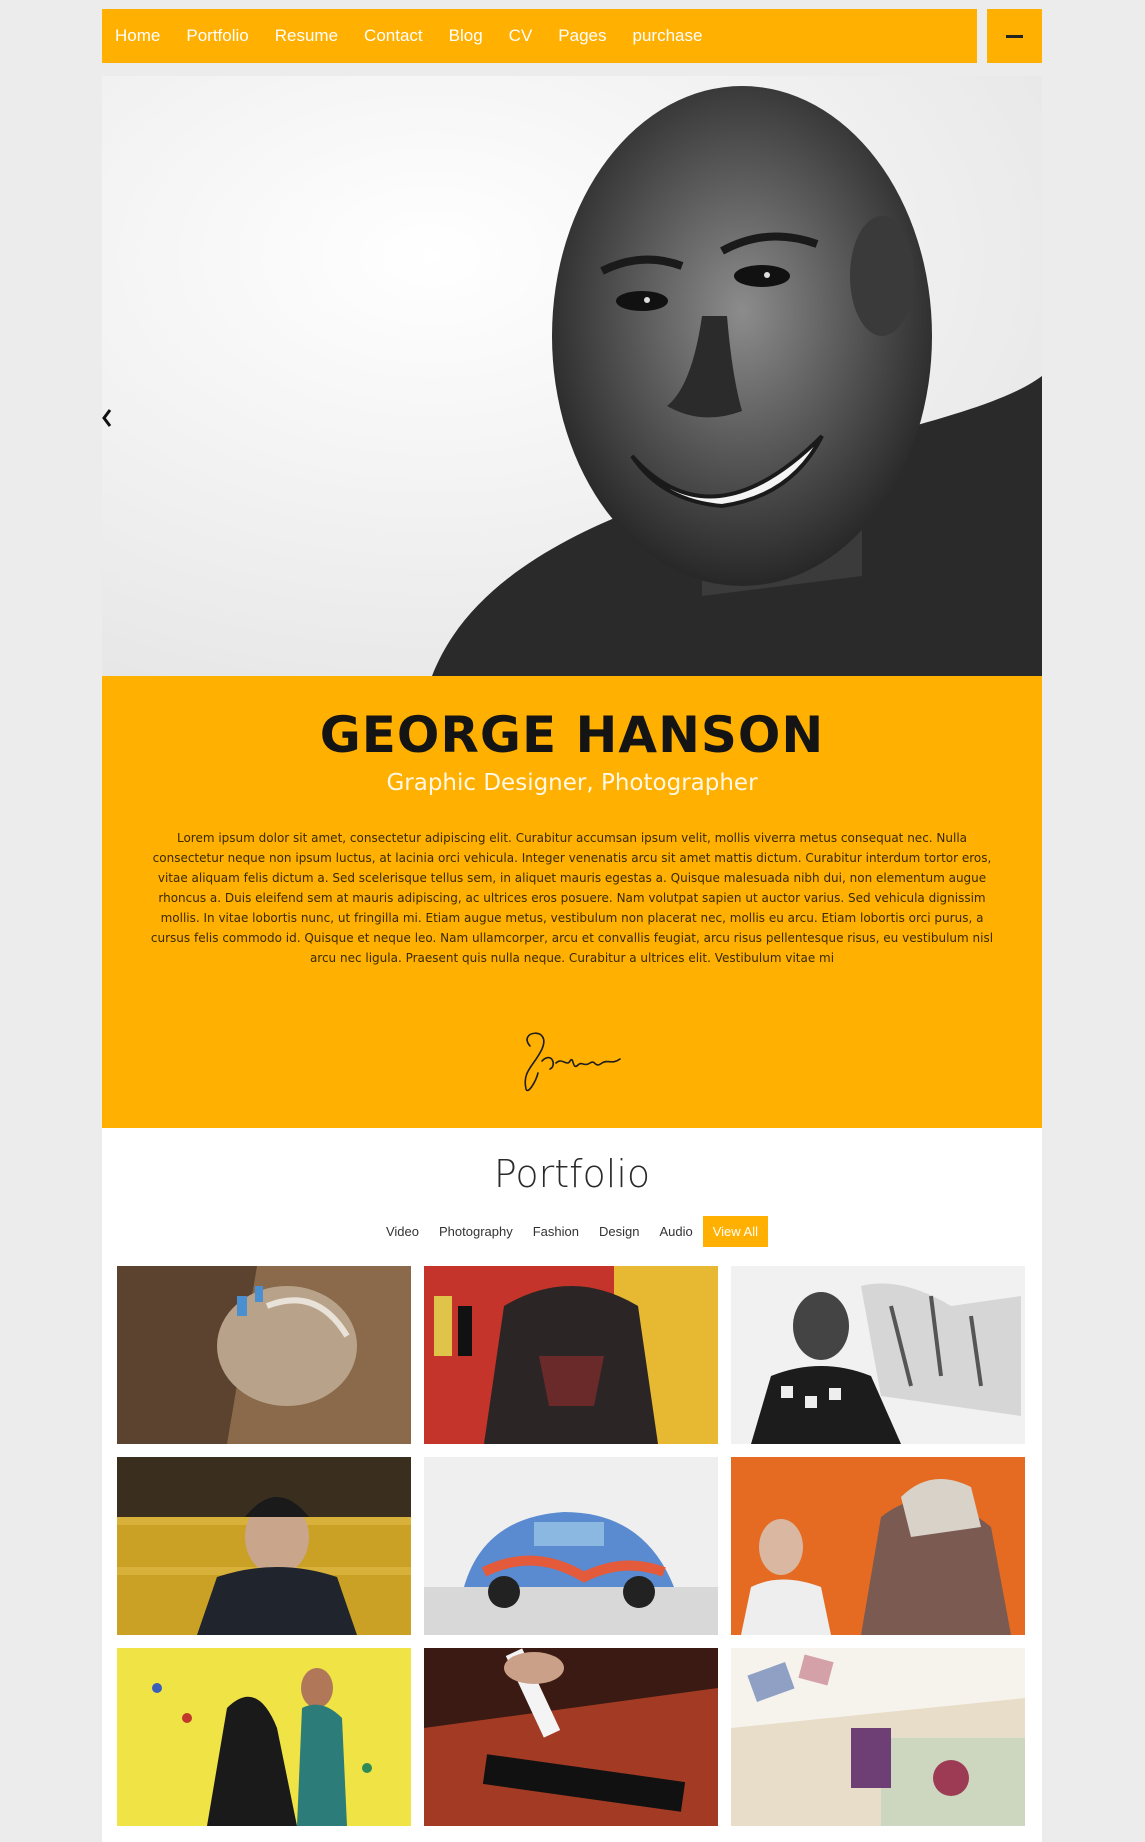 This screenshot has width=1145, height=1842. Describe the element at coordinates (668, 36) in the screenshot. I see `nav-item-purchase: purchase` at that location.